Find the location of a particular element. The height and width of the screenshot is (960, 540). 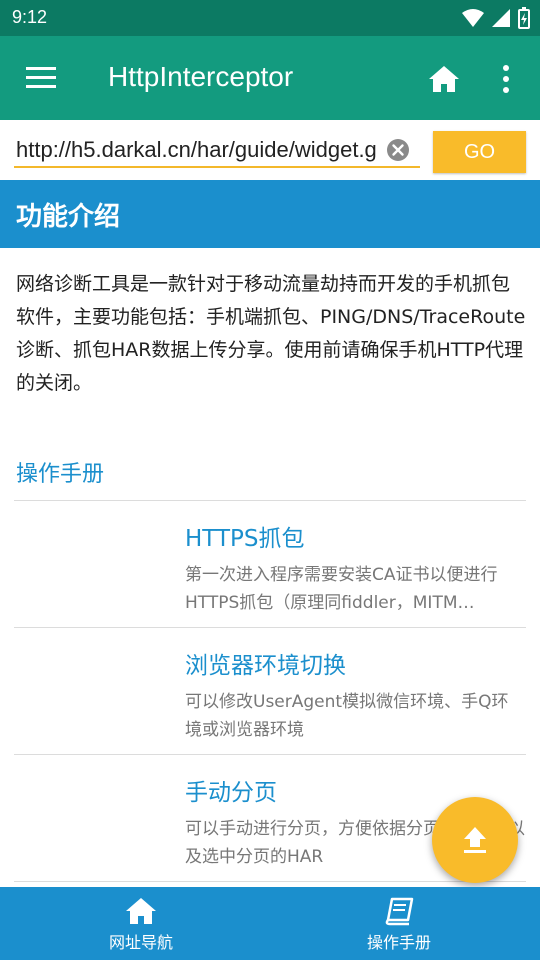

bottom-nav: 网址导航 操作手册 is located at coordinates (270, 923).